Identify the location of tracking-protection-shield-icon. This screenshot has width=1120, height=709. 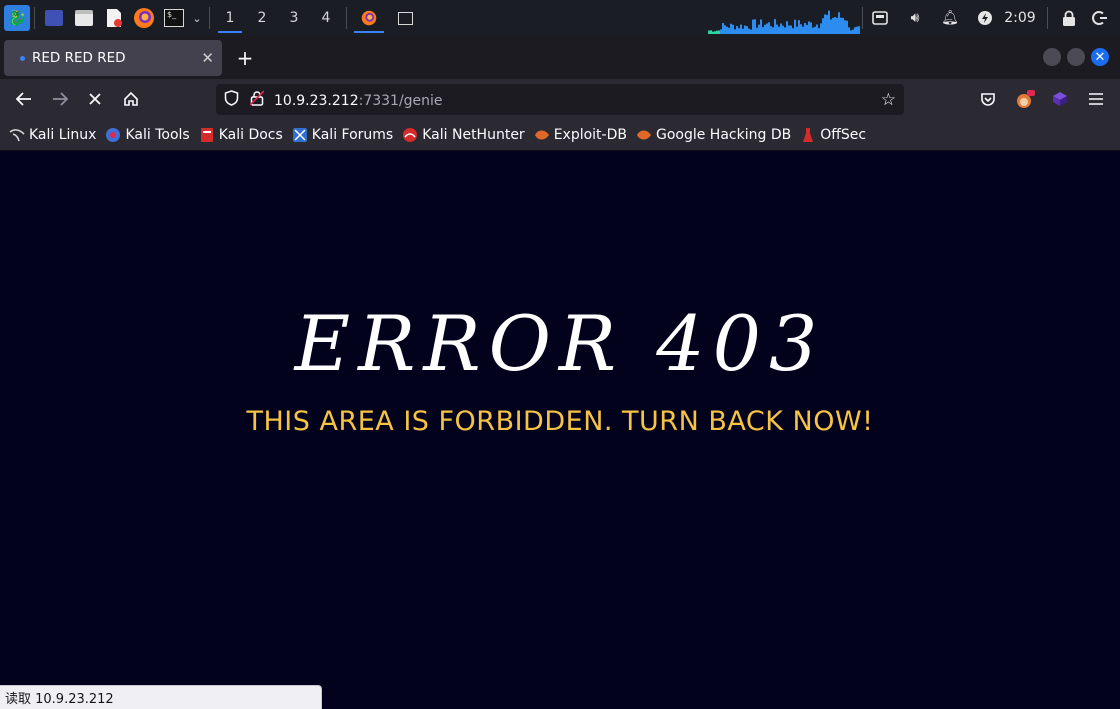
(232, 99).